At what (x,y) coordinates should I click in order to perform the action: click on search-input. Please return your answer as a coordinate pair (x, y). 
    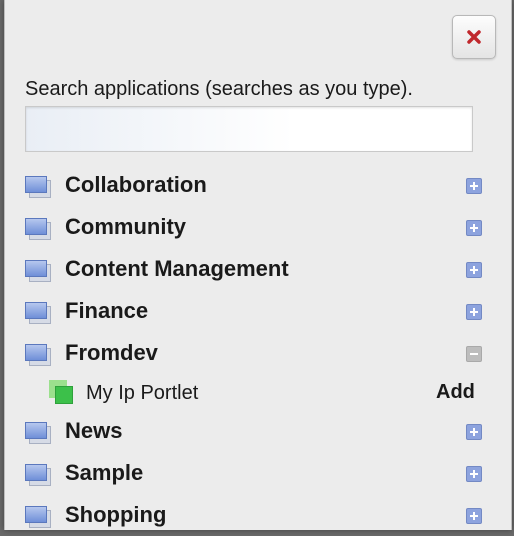
    Looking at the image, I should click on (249, 129).